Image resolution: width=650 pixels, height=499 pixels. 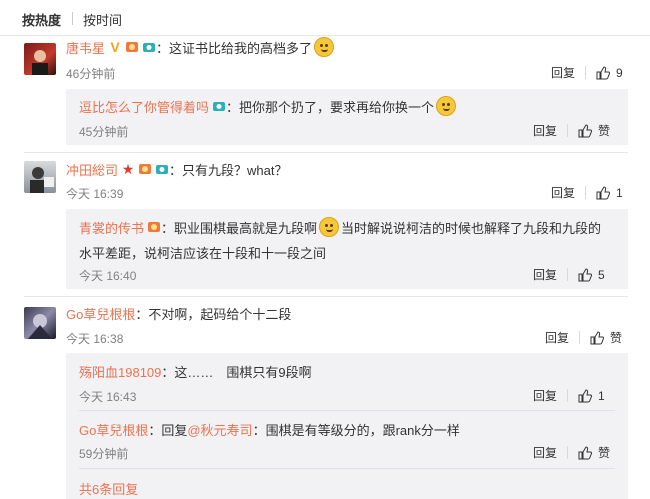 What do you see at coordinates (601, 274) in the screenshot?
I see `like-count: 5` at bounding box center [601, 274].